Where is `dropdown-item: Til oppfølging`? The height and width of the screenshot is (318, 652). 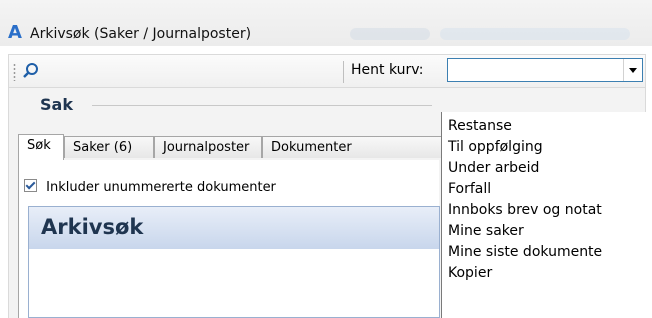
dropdown-item: Til oppfølging is located at coordinates (495, 147).